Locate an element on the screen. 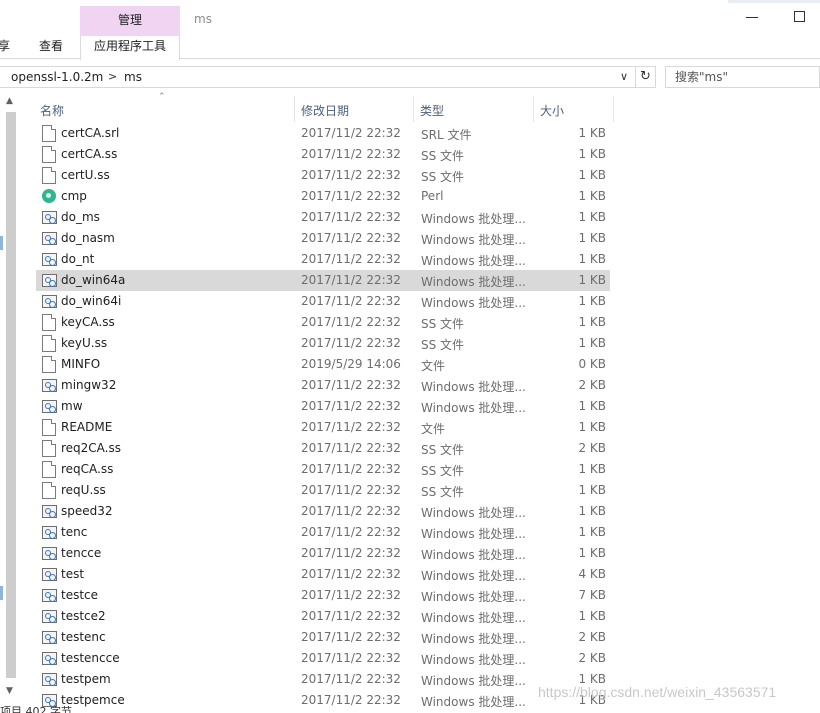 The height and width of the screenshot is (713, 820). status-bar-text: 项目 402 字节 is located at coordinates (36, 709).